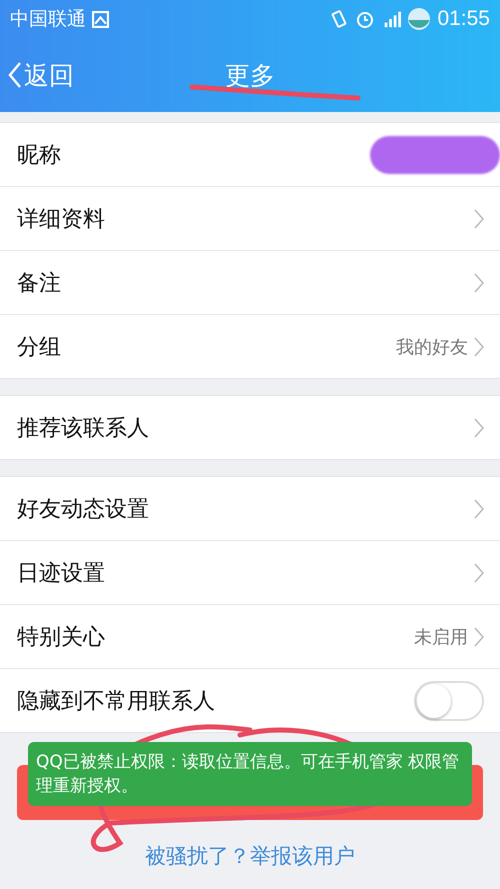  I want to click on carrier-name: 中国联通, so click(48, 19).